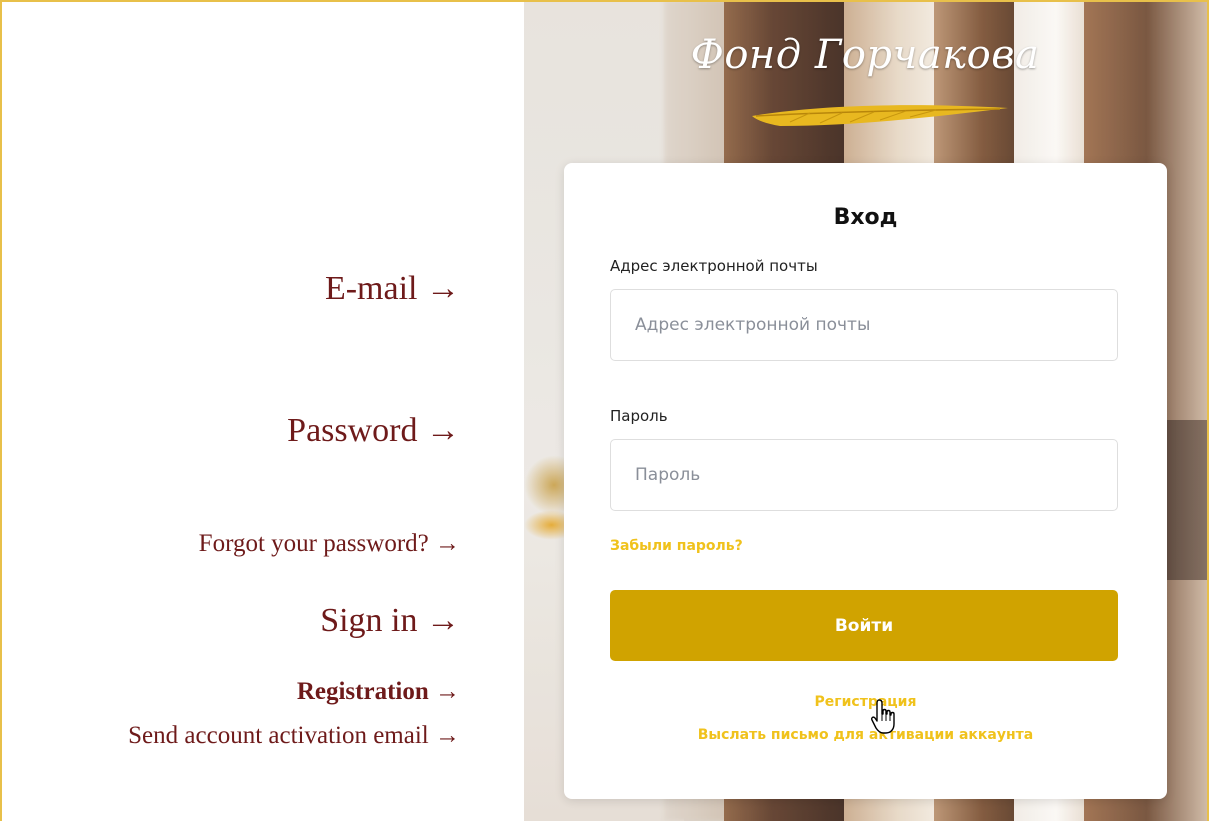  Describe the element at coordinates (865, 217) in the screenshot. I see `login-title: Вход` at that location.